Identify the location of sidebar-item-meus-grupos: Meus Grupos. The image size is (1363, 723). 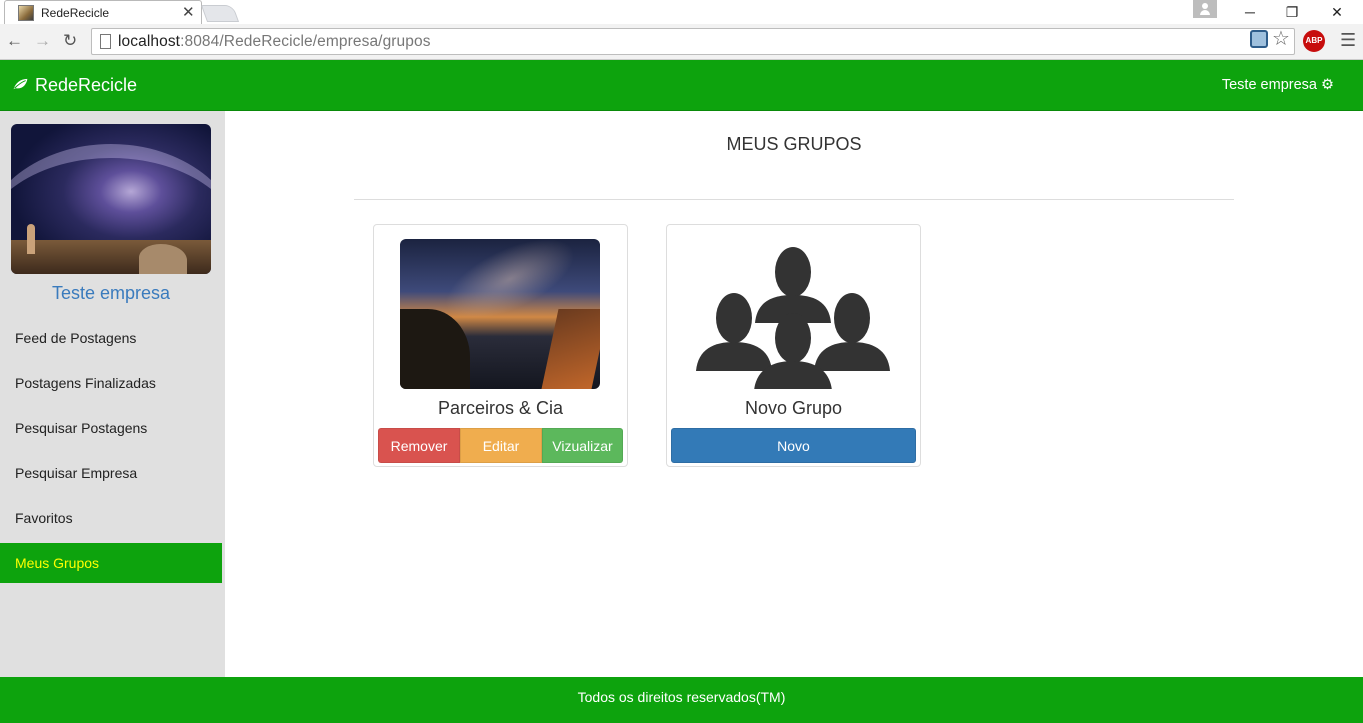
(111, 563).